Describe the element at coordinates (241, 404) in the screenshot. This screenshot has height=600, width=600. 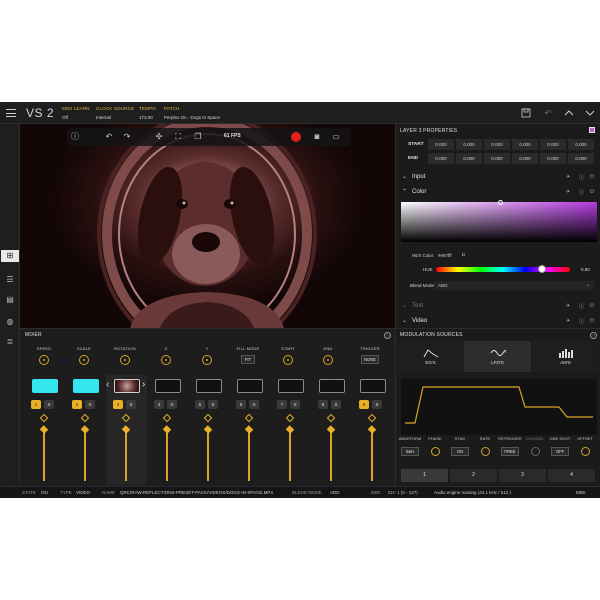
I see `channel-number-button: 6` at that location.